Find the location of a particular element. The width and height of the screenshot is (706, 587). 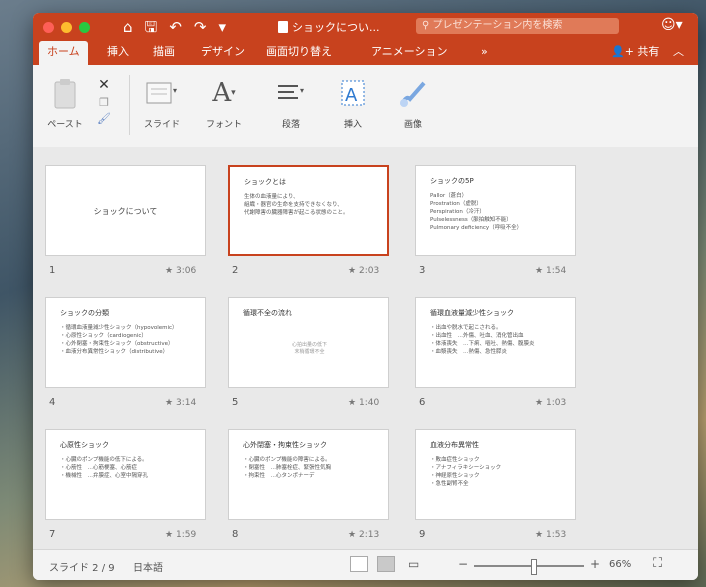

minimize-window-button is located at coordinates (66, 27).